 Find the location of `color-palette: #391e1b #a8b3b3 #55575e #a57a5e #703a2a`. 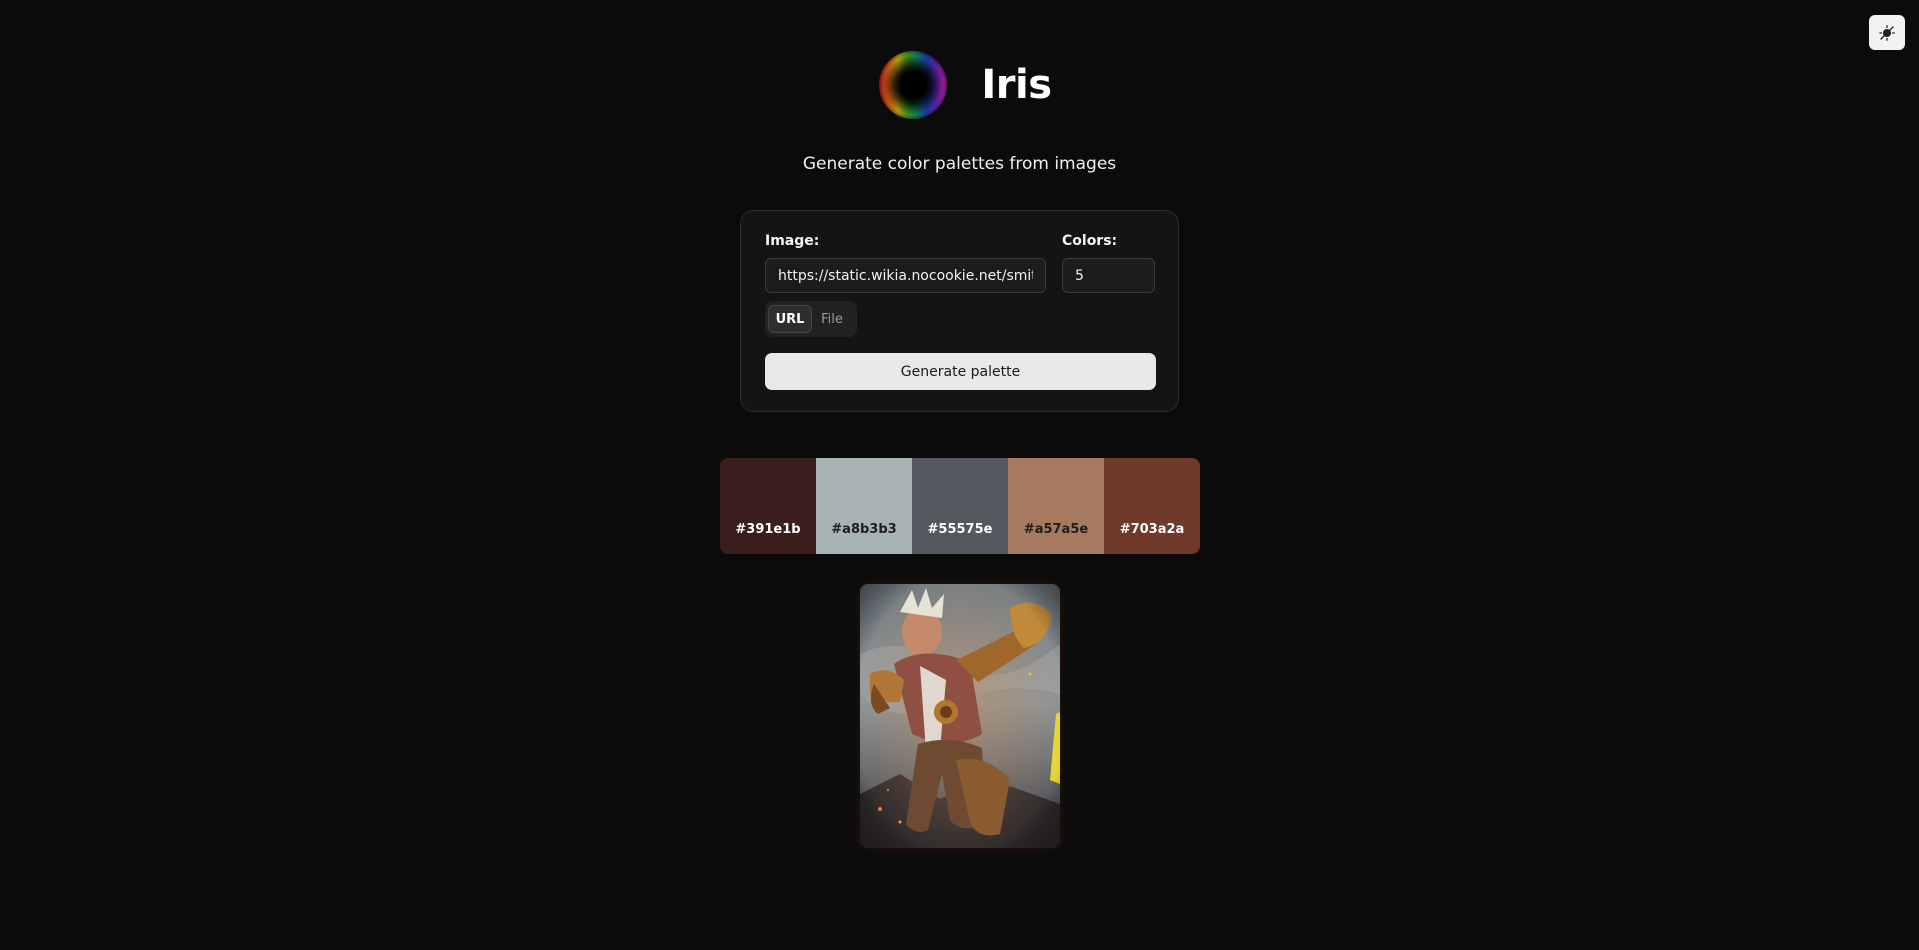

color-palette: #391e1b #a8b3b3 #55575e #a57a5e #703a2a is located at coordinates (960, 506).